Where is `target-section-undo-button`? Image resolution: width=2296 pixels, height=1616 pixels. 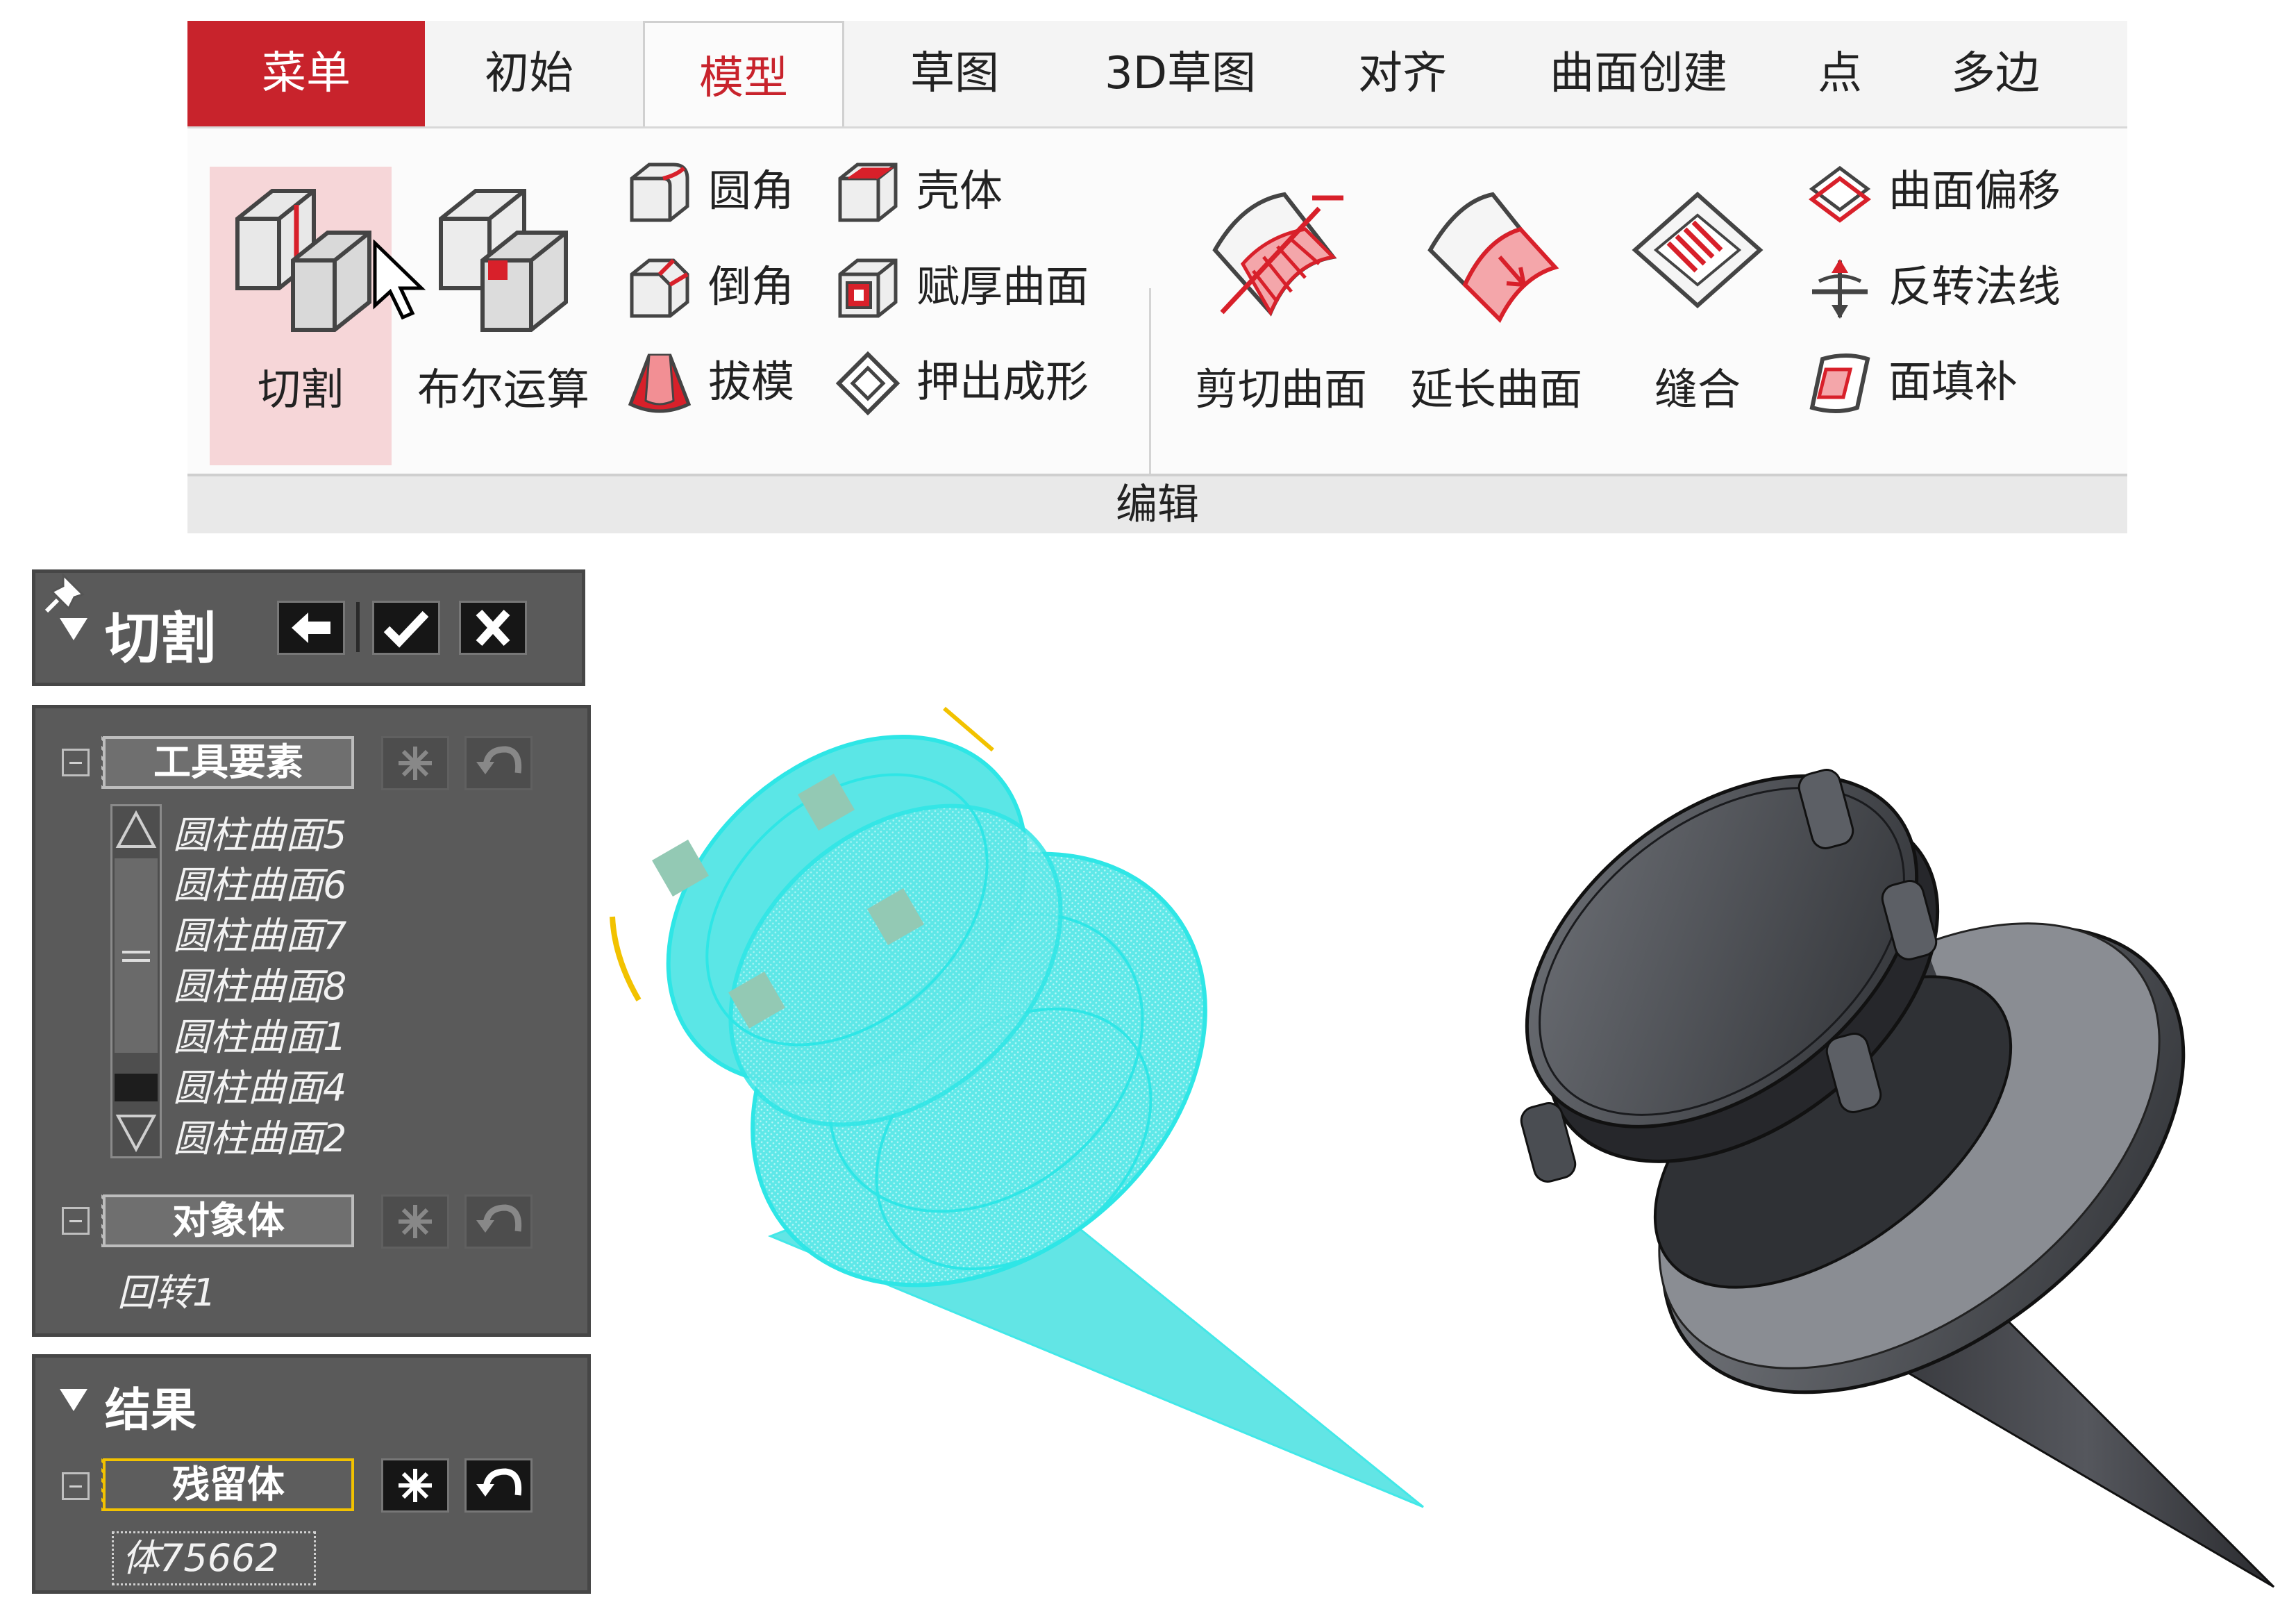 target-section-undo-button is located at coordinates (498, 1221).